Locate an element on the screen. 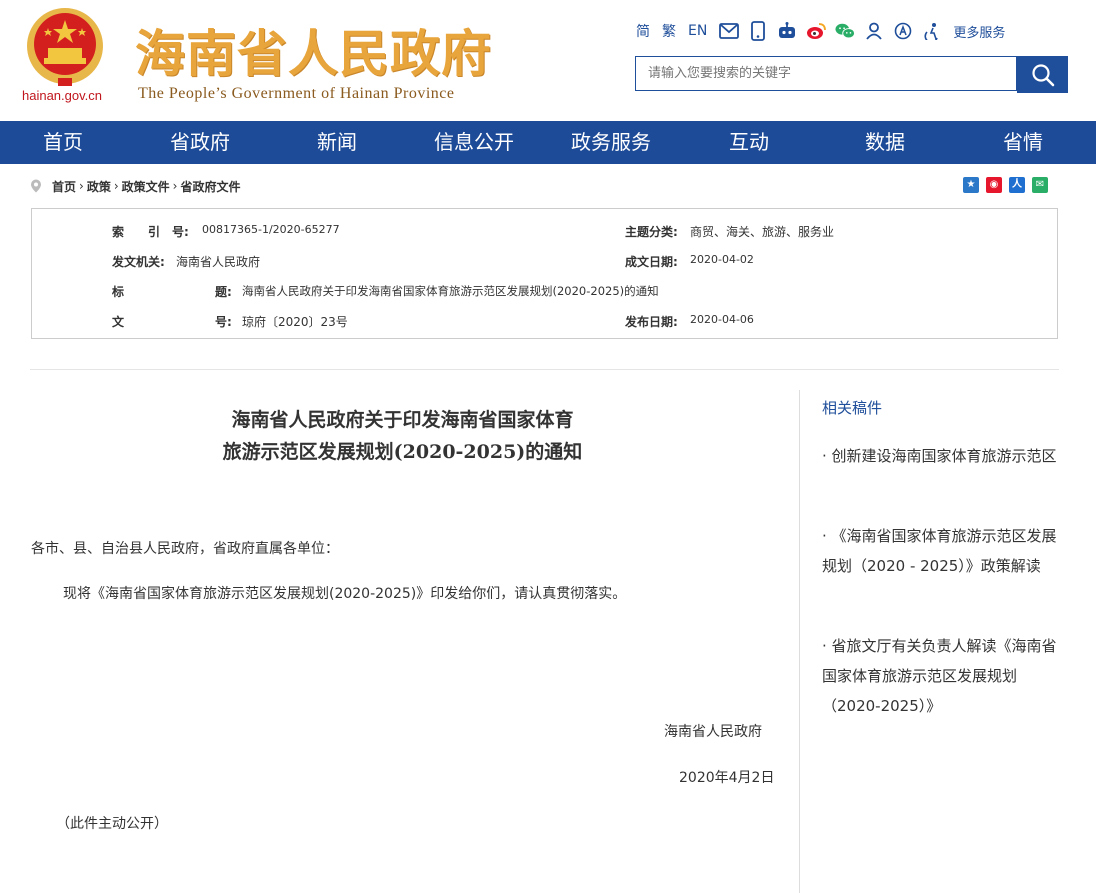 This screenshot has height=893, width=1096. location-pin-icon is located at coordinates (36, 186).